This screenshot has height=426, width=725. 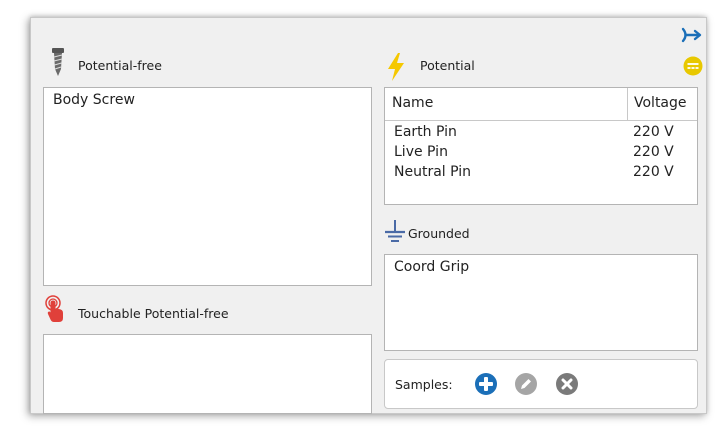 What do you see at coordinates (412, 103) in the screenshot?
I see `column-name-header: Name` at bounding box center [412, 103].